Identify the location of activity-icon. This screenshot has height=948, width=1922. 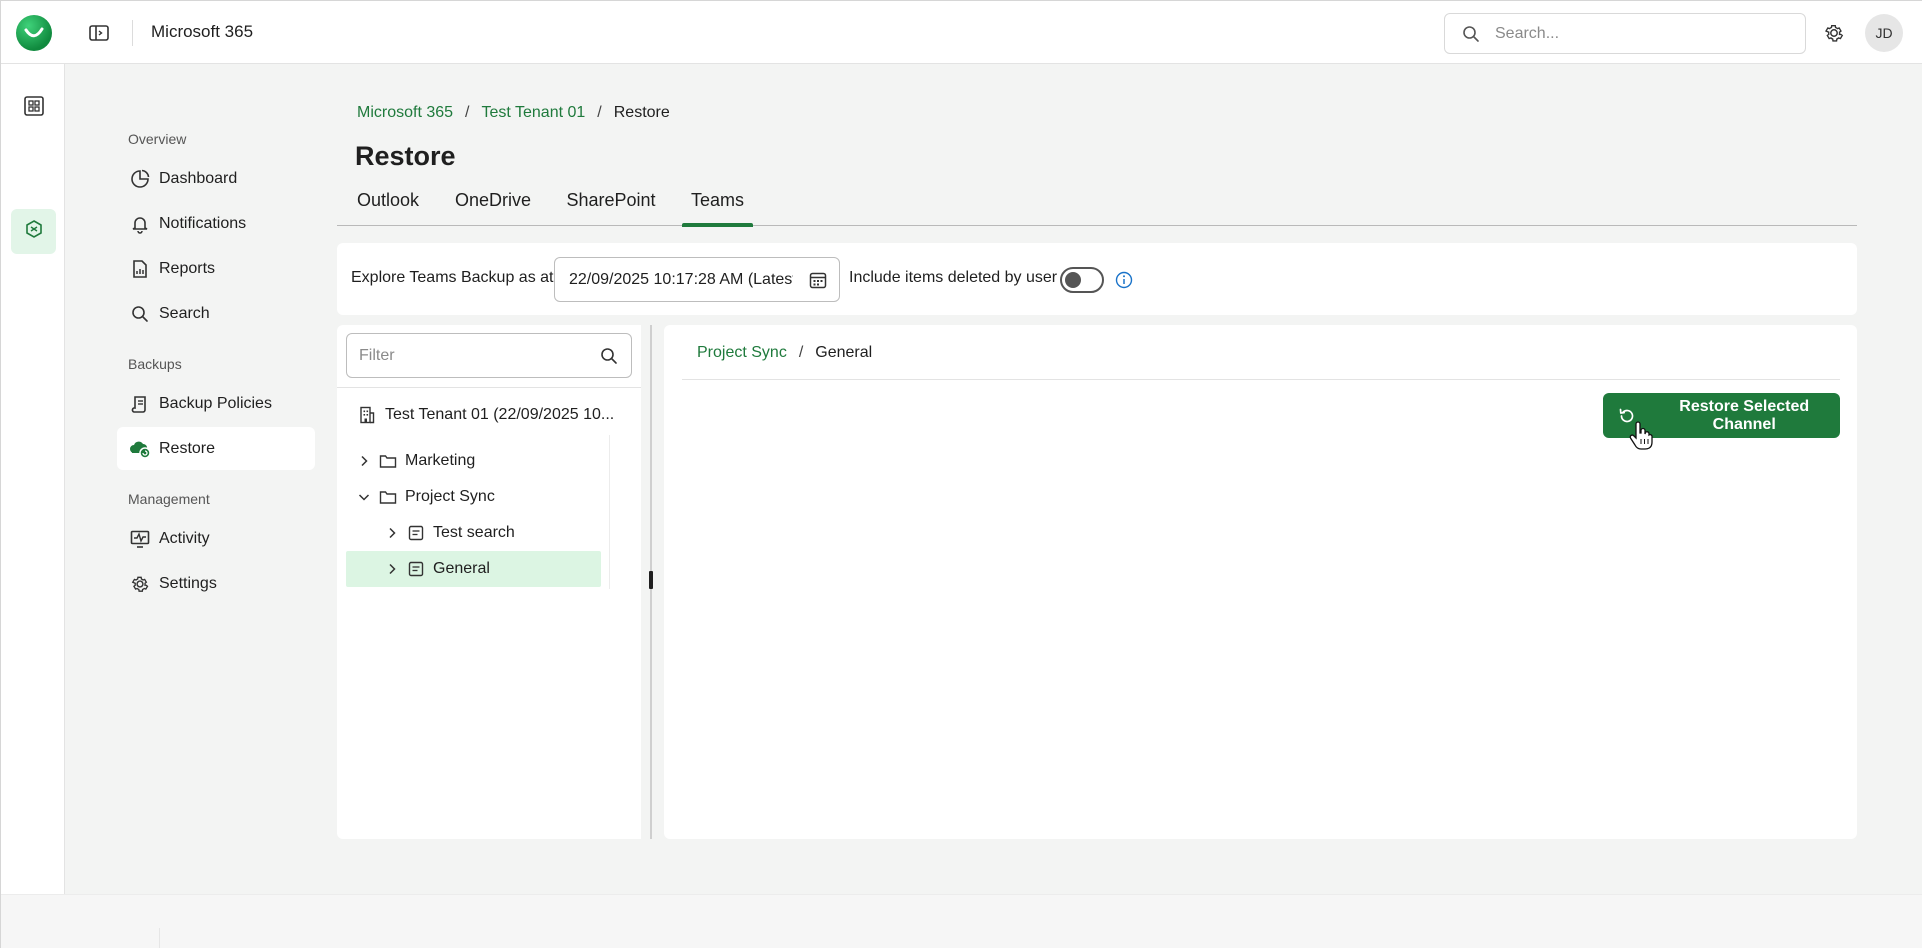
(140, 539).